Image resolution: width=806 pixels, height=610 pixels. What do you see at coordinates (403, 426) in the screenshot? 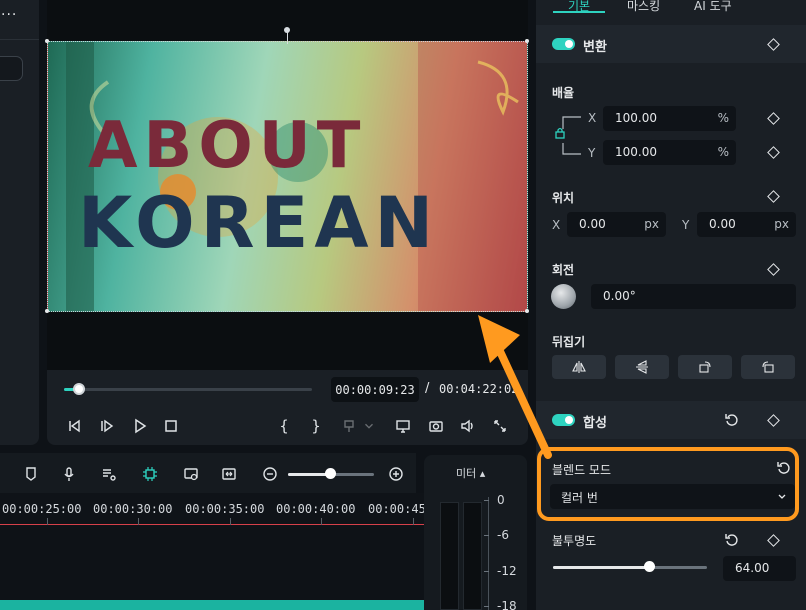
I see `display-settings-button` at bounding box center [403, 426].